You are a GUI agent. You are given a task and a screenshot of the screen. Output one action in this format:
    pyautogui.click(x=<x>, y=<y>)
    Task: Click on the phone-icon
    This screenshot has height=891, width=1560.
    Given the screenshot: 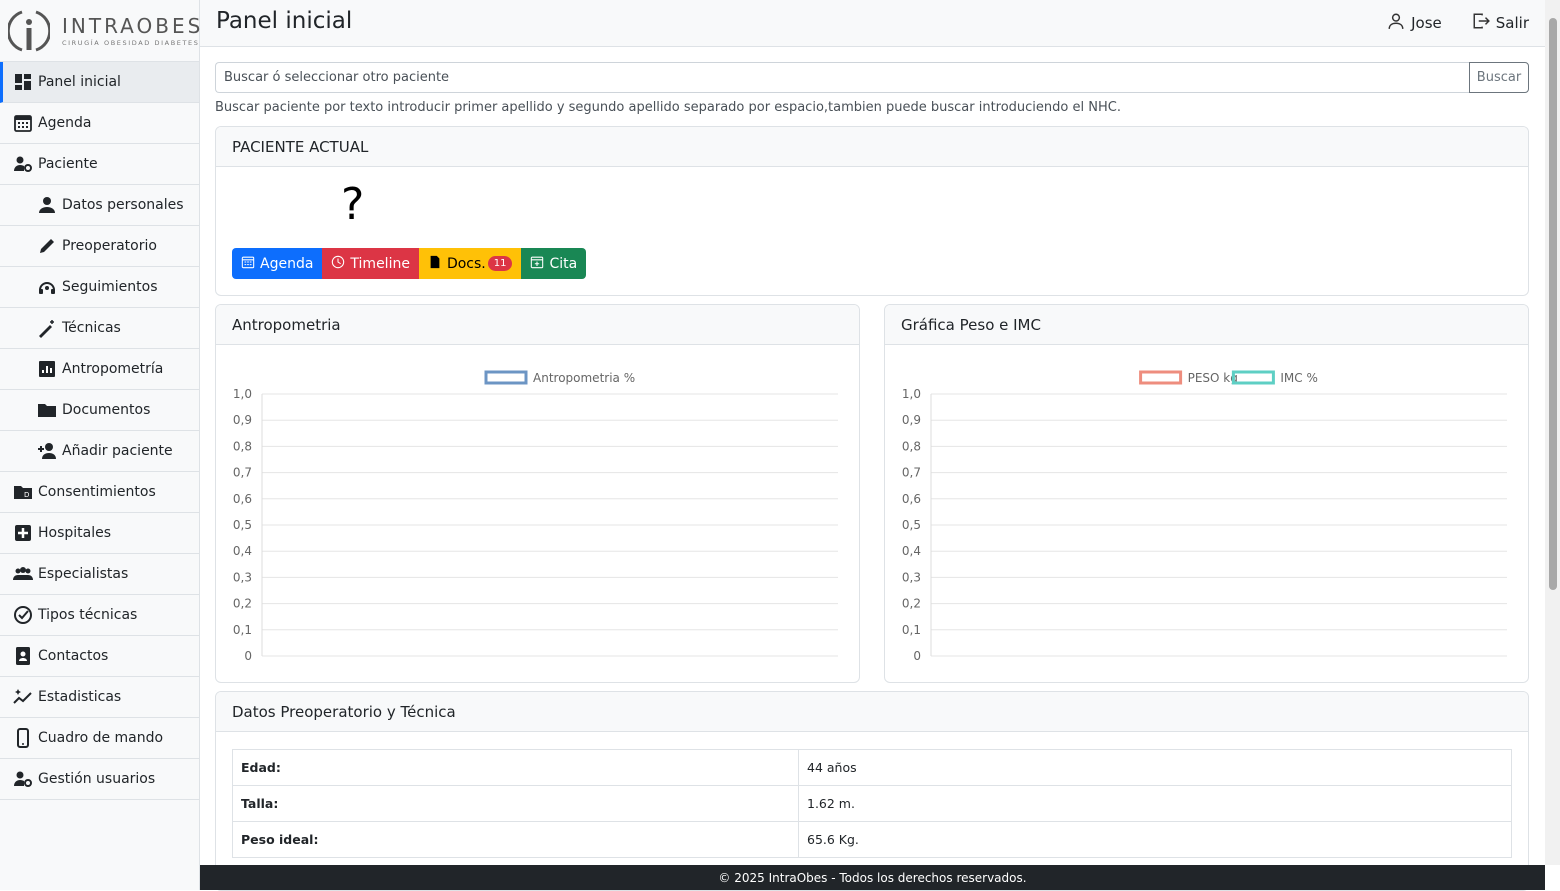 What is the action you would take?
    pyautogui.click(x=23, y=738)
    